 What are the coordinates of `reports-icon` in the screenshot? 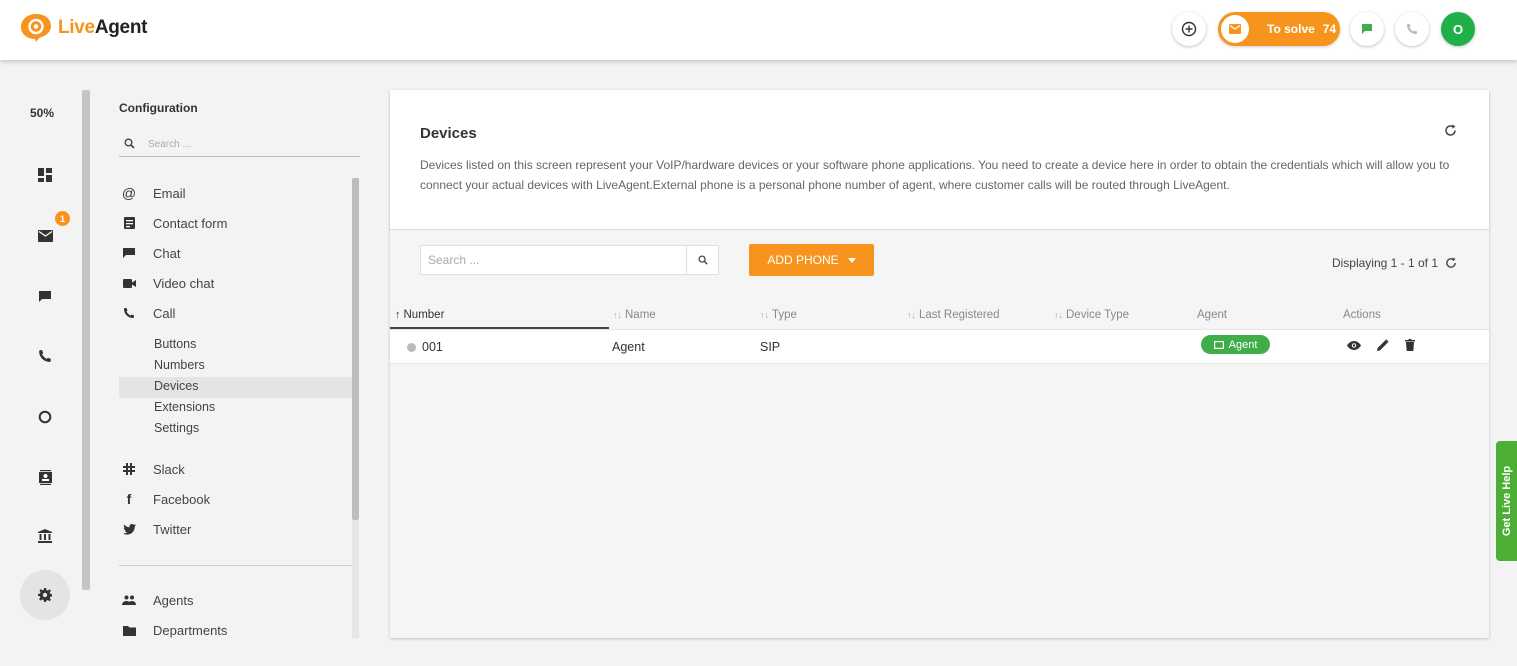 It's located at (45, 417).